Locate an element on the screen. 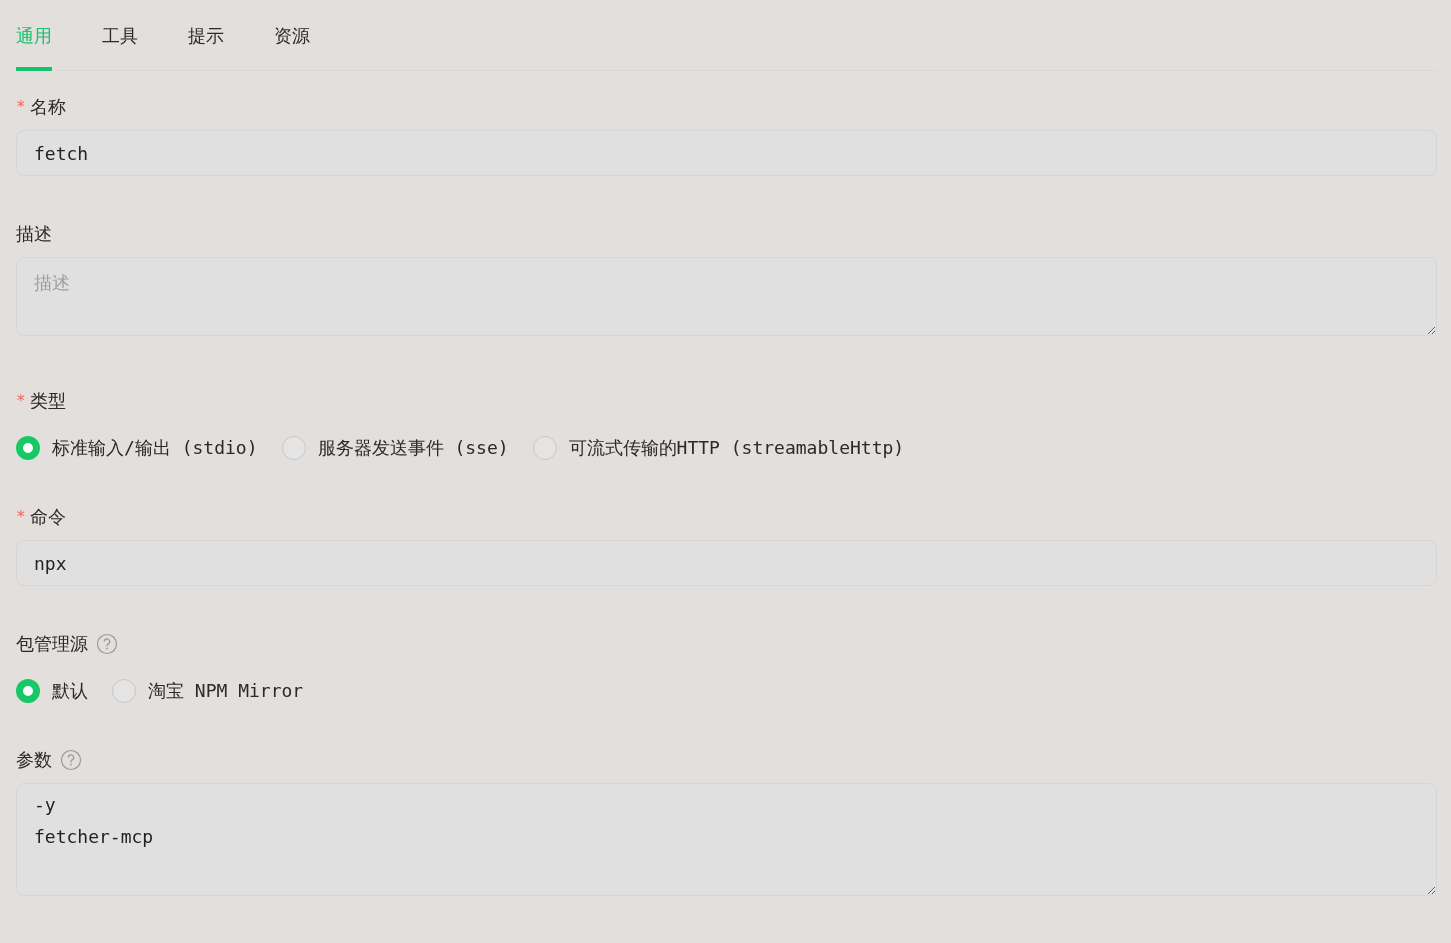  text-field: npx is located at coordinates (726, 563).